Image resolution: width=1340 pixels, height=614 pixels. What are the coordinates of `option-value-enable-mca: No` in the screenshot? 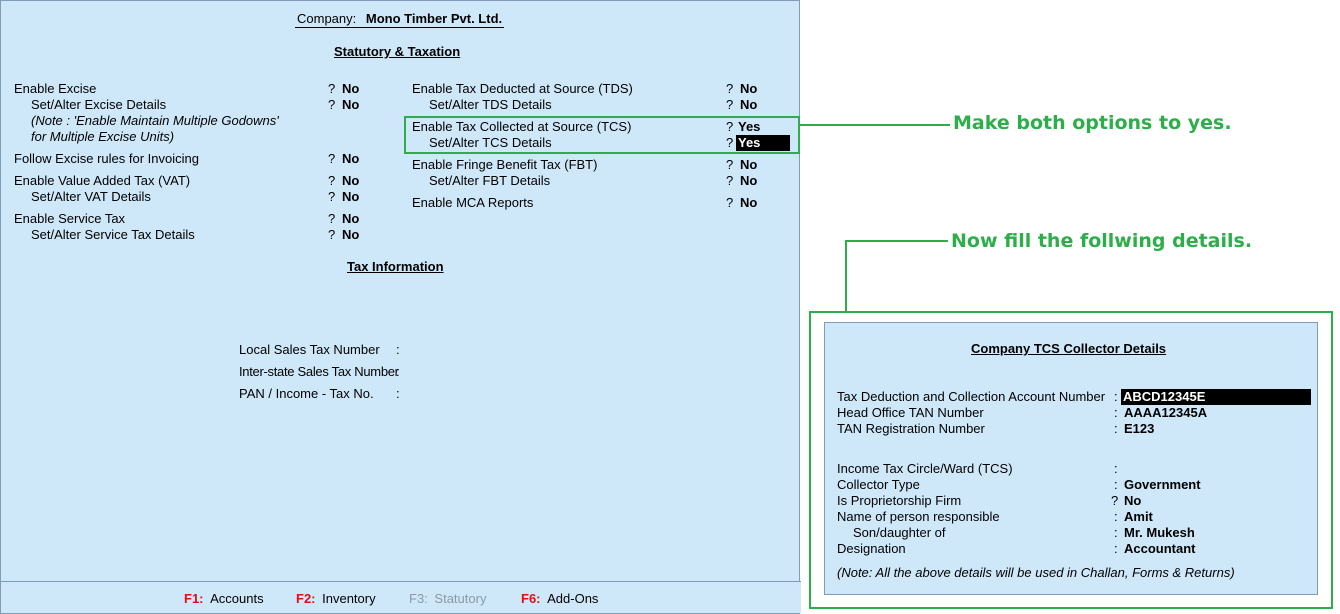 It's located at (748, 203).